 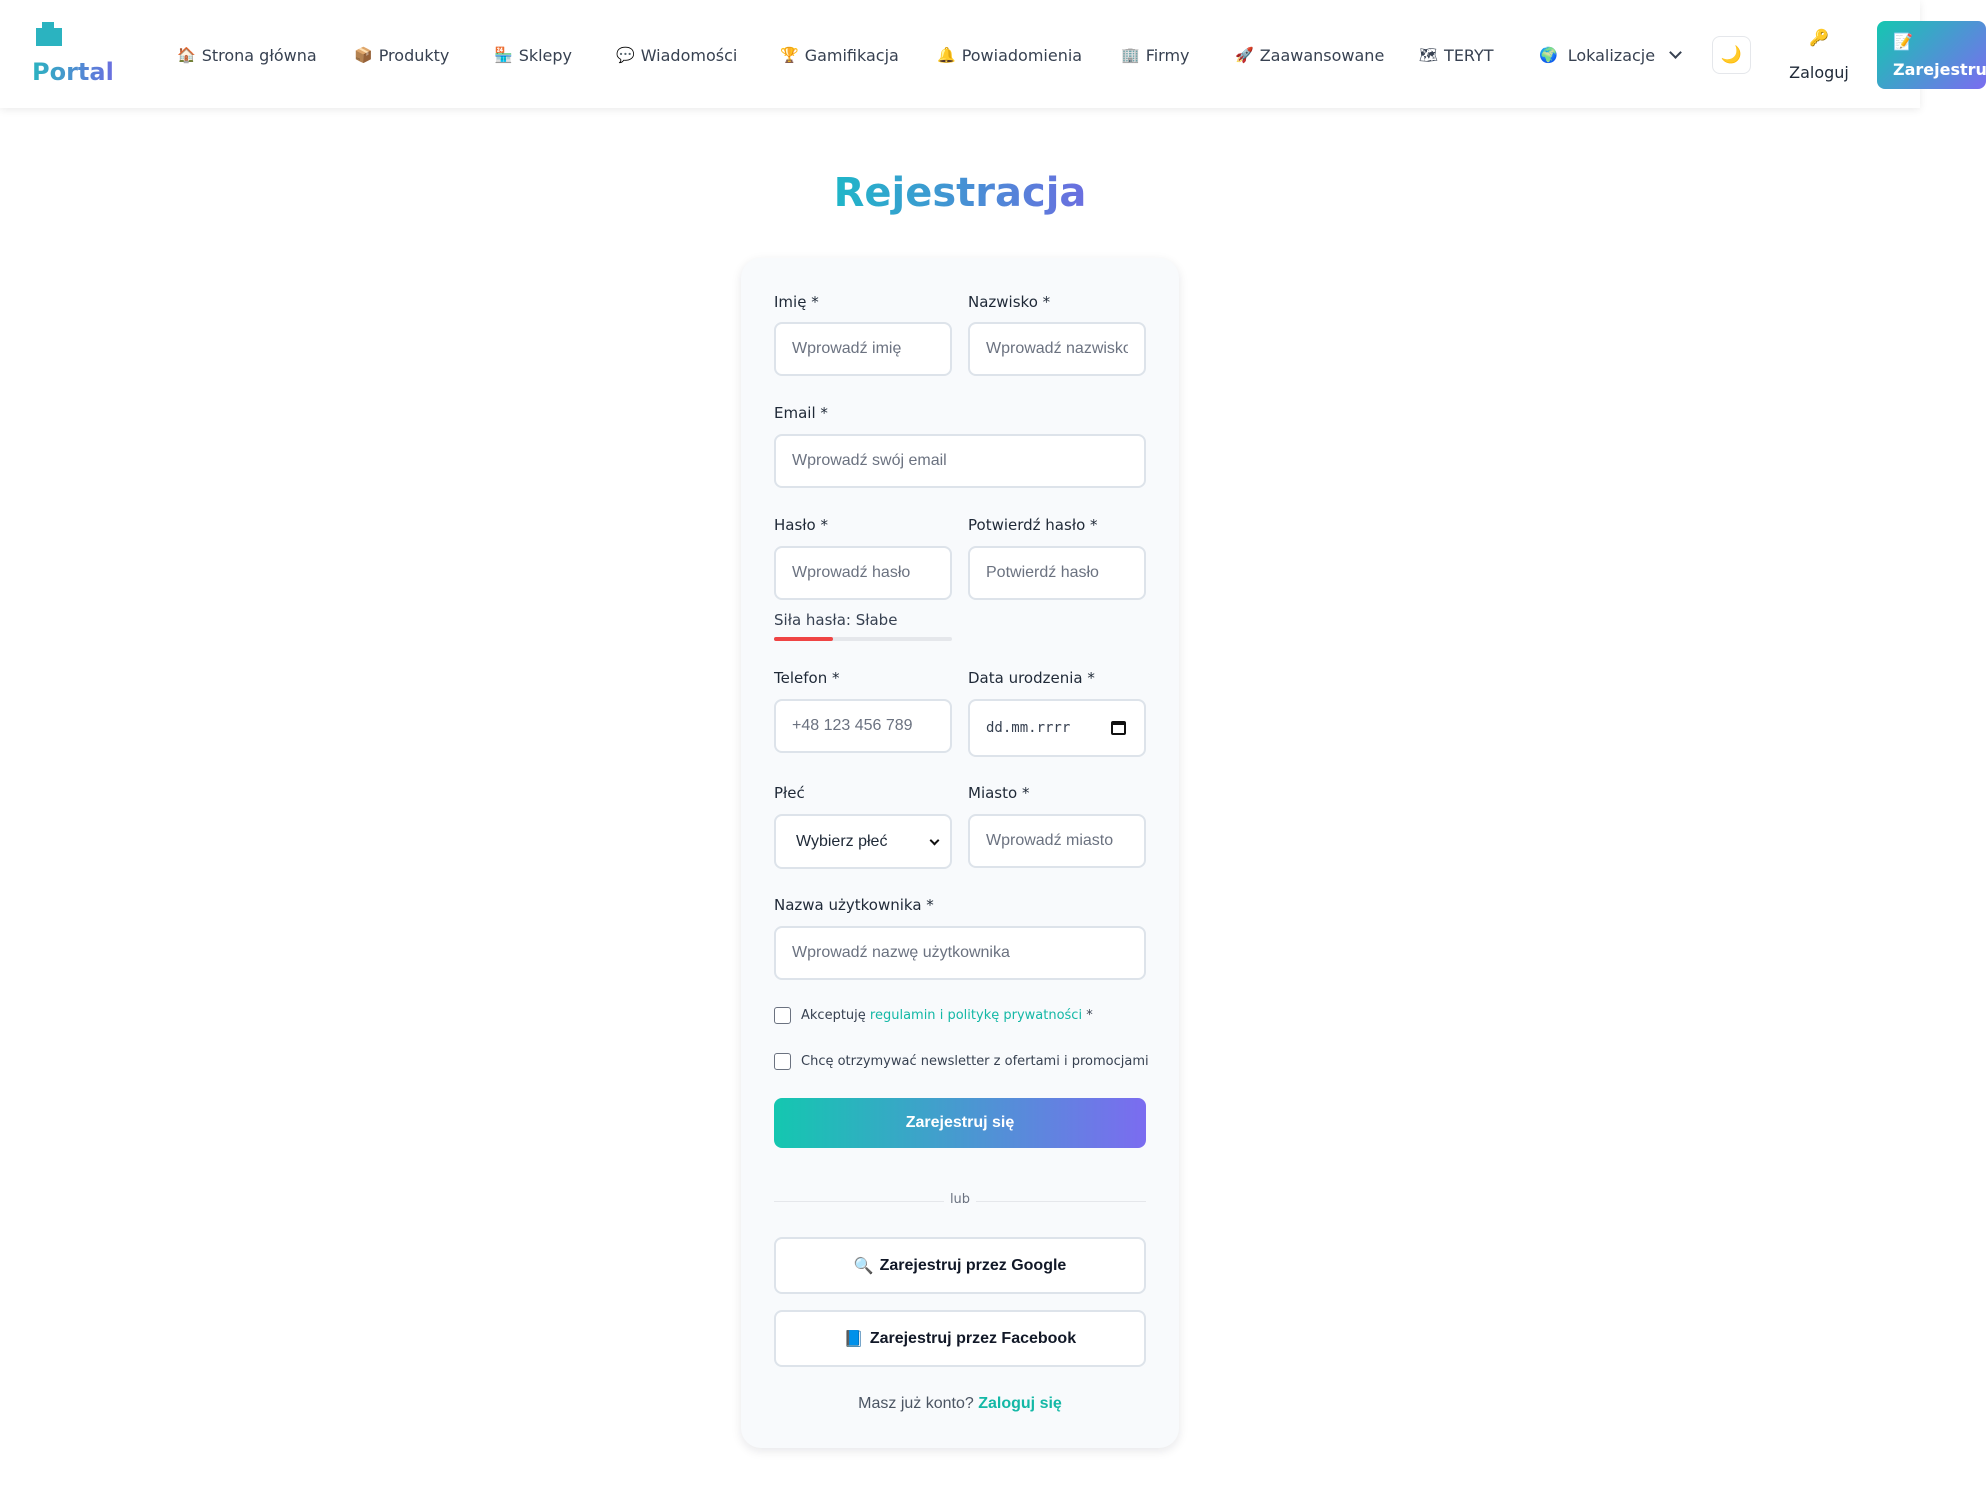 What do you see at coordinates (863, 573) in the screenshot?
I see `password-field` at bounding box center [863, 573].